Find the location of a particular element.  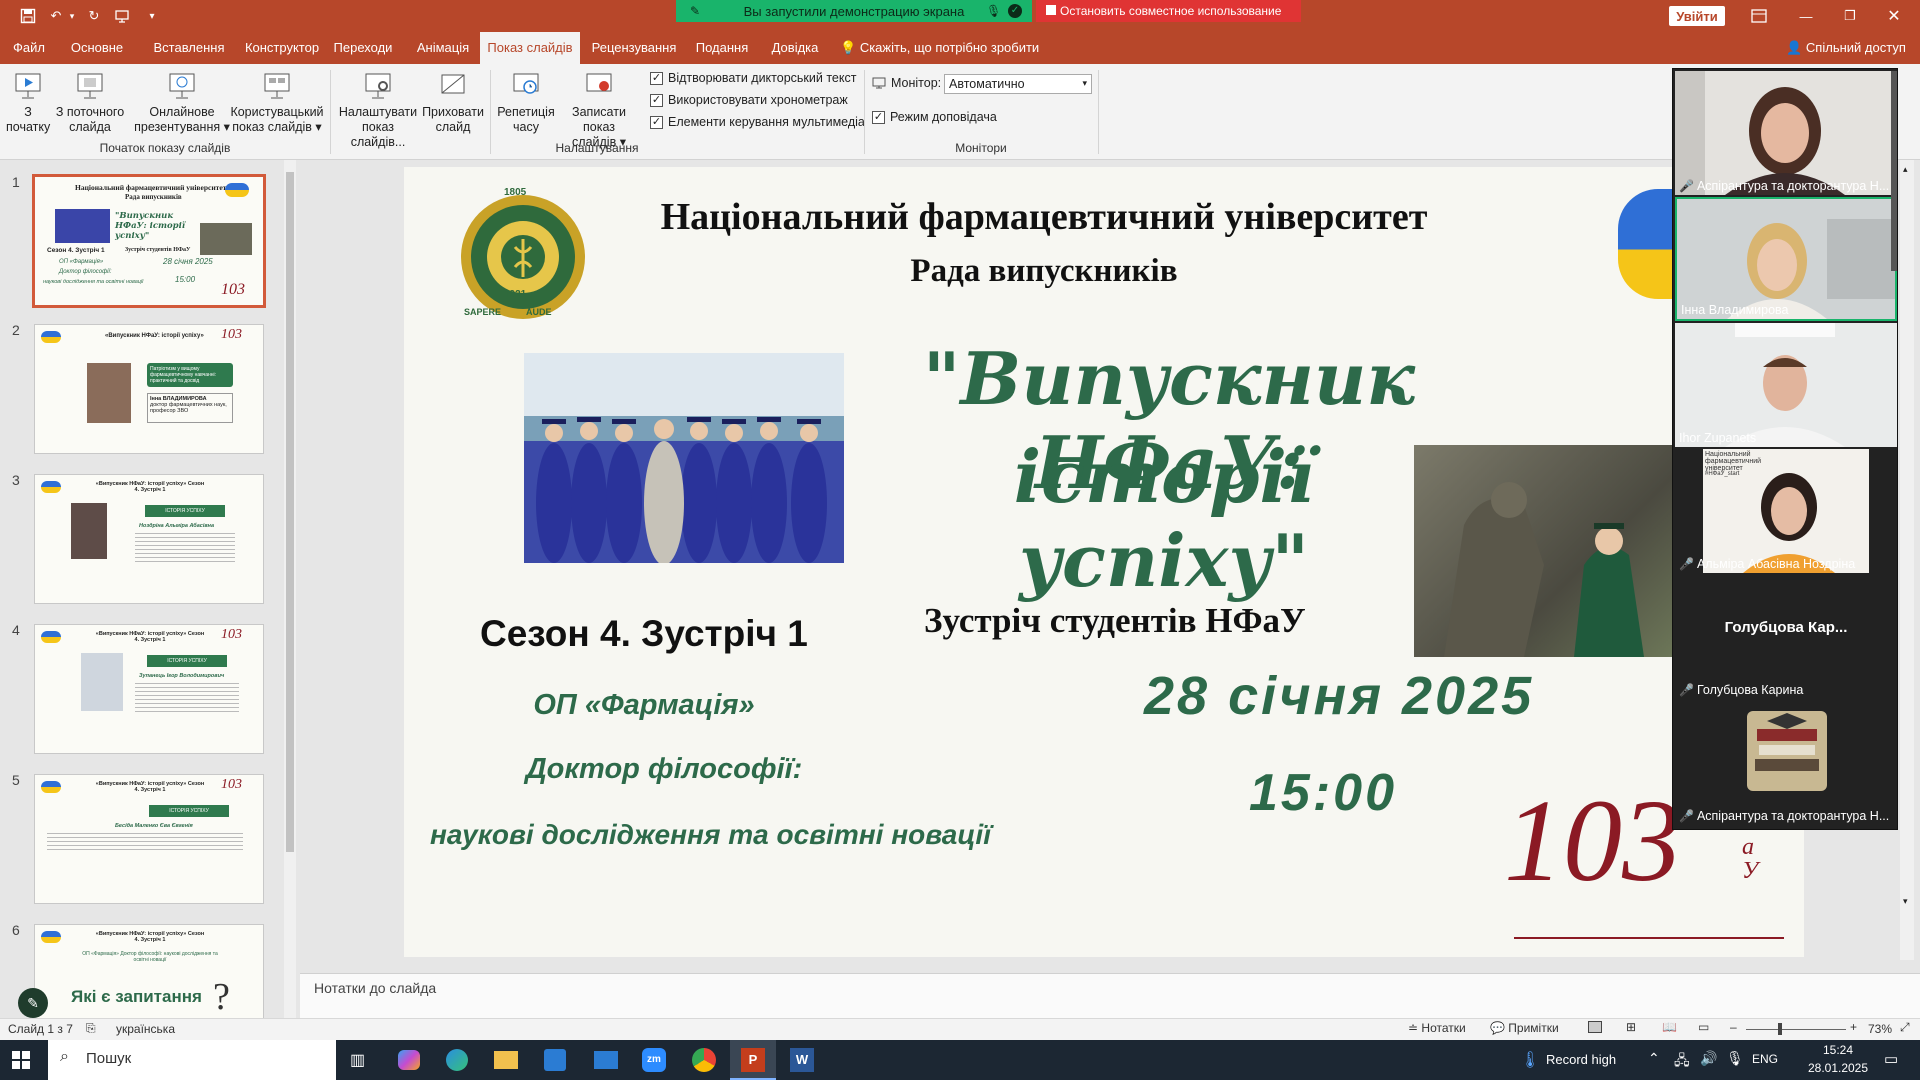

clock-date: 28.01.2025 is located at coordinates (1838, 1068).